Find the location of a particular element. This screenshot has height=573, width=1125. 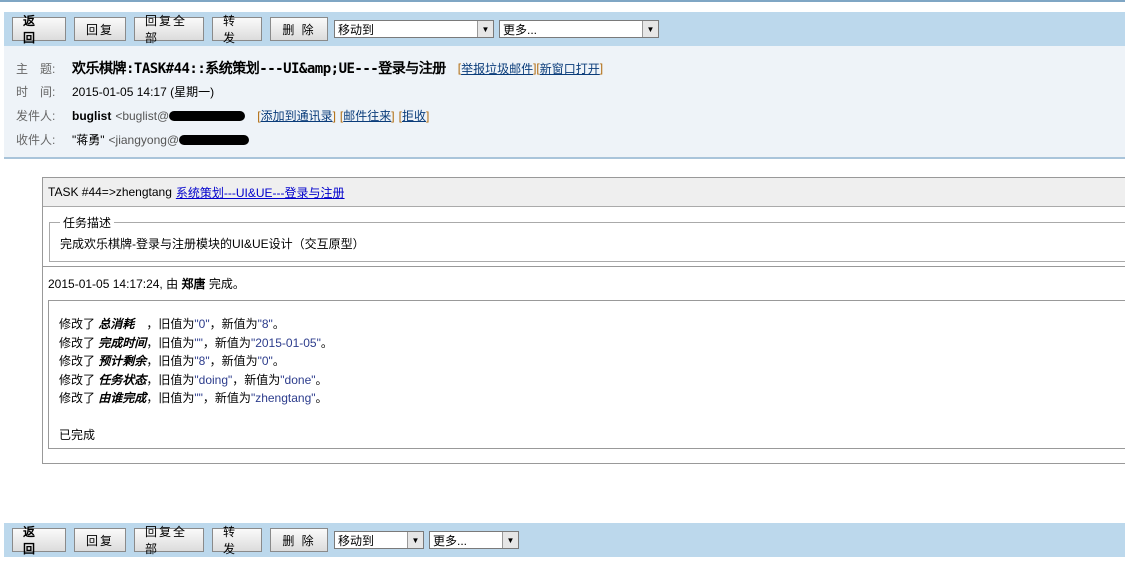

old-value: "0" is located at coordinates (202, 324).